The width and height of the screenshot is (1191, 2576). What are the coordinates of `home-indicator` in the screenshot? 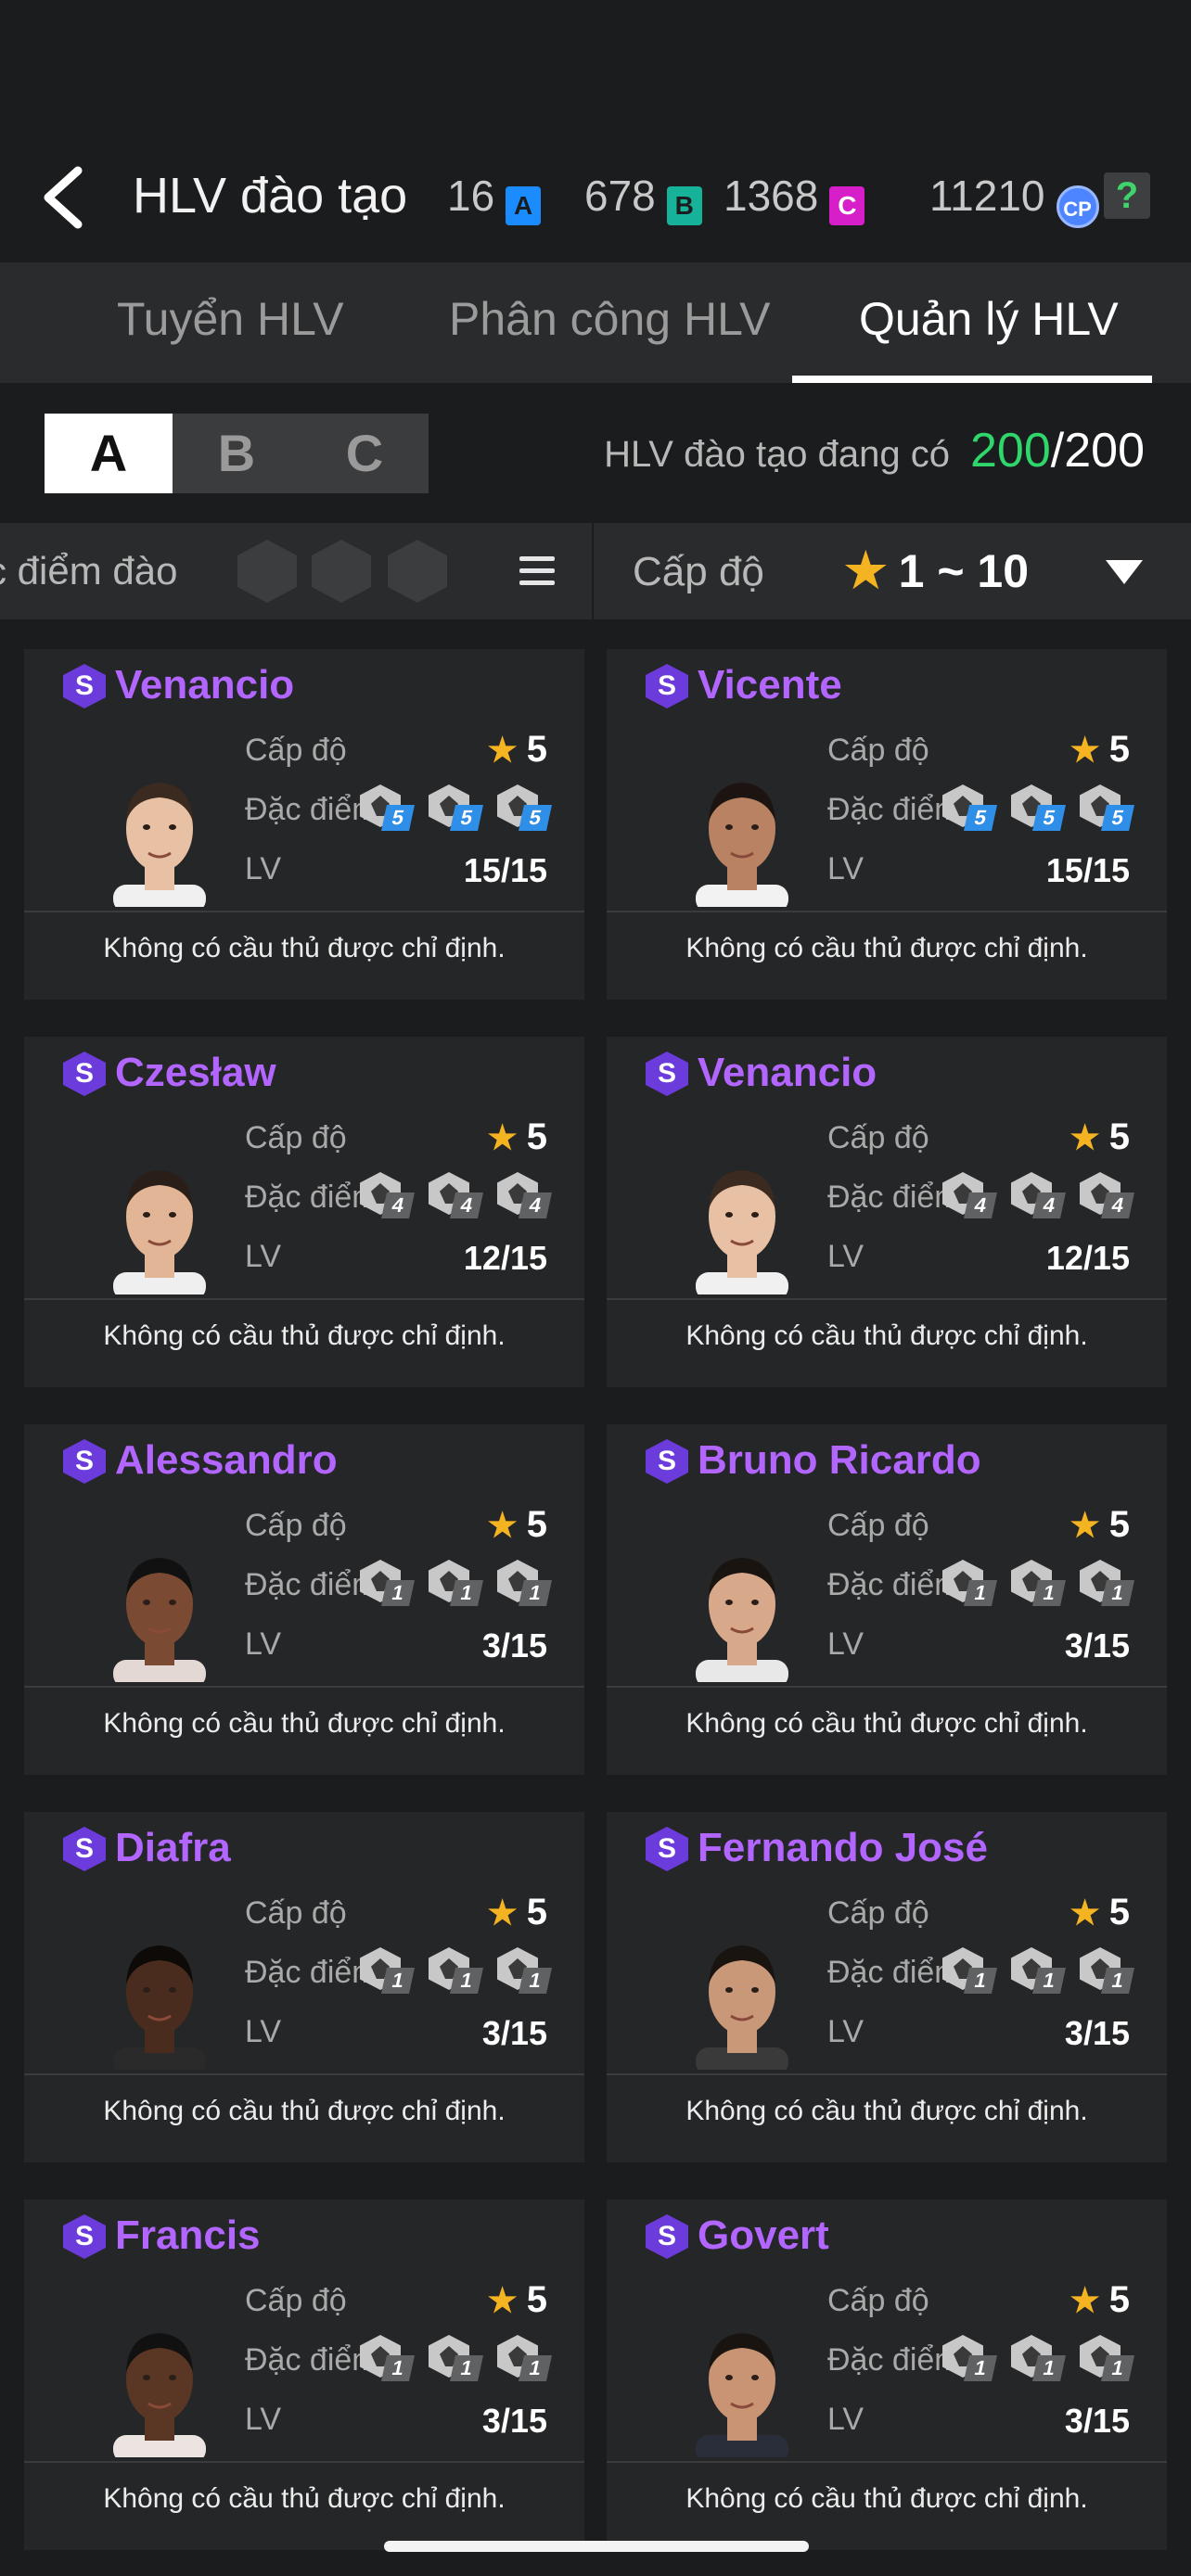 It's located at (597, 2546).